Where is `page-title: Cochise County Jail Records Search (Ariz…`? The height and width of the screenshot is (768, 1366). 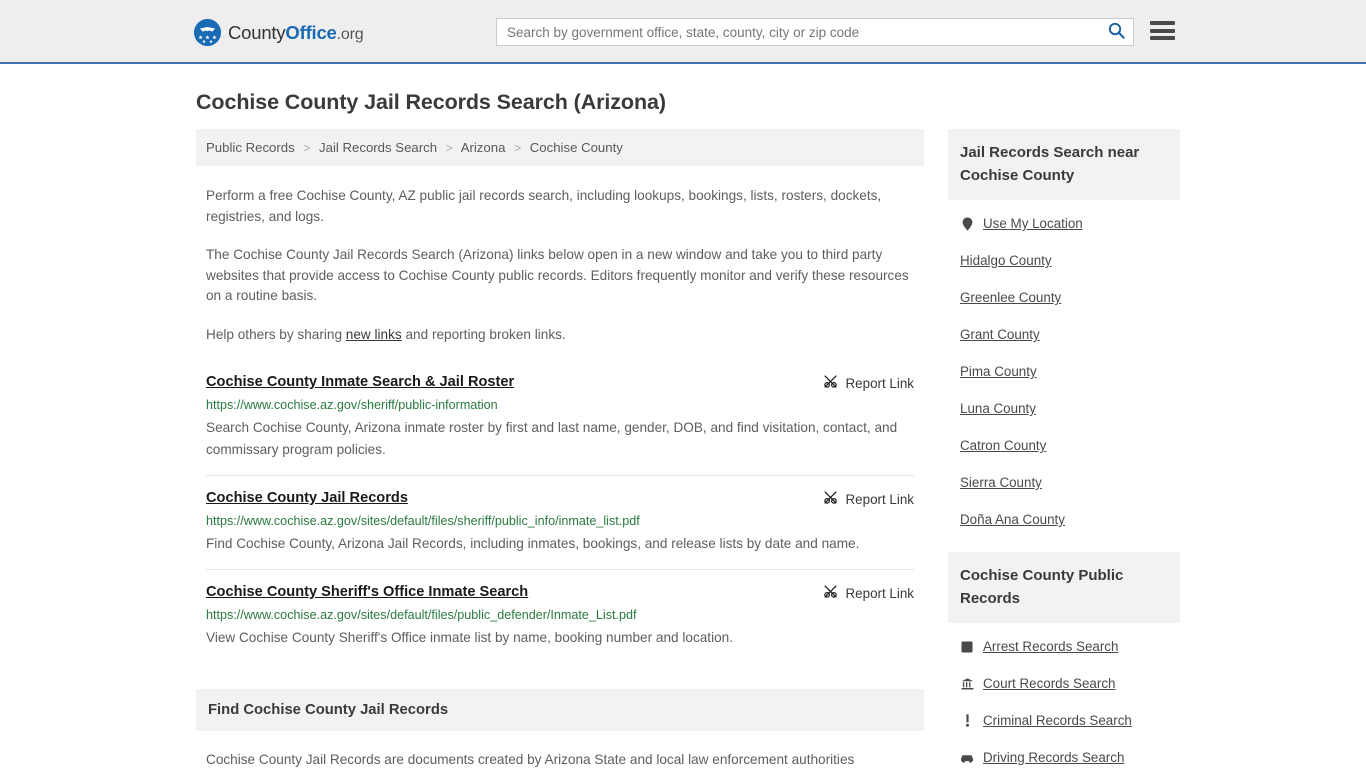
page-title: Cochise County Jail Records Search (Ariz… is located at coordinates (431, 102).